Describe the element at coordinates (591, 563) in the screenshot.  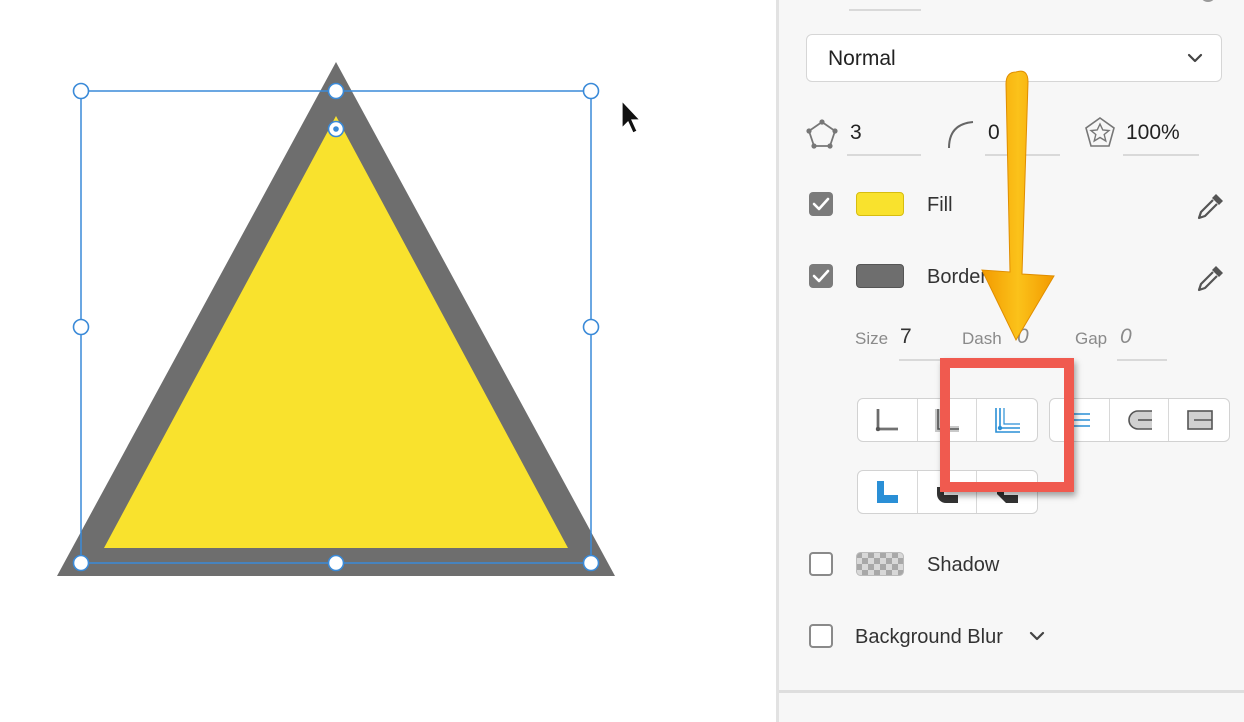
I see `resize-handle-bottom-right` at that location.